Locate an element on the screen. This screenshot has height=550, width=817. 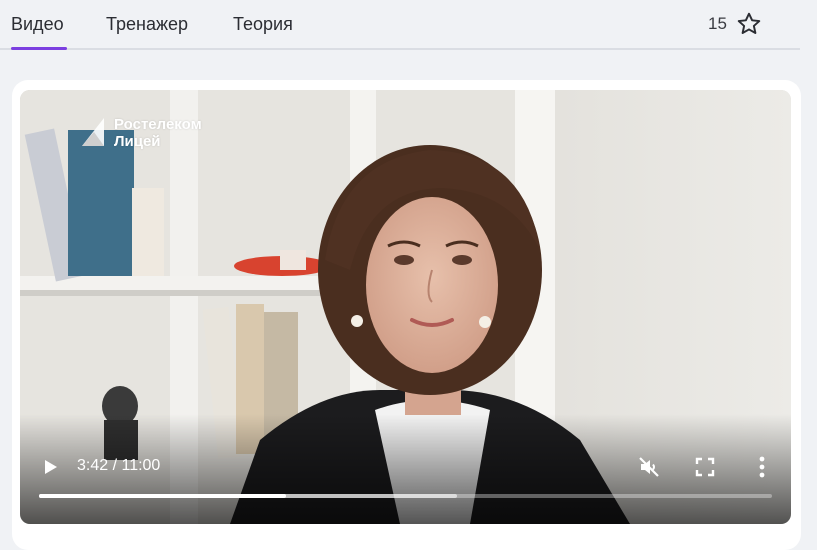
play-icon is located at coordinates (50, 467).